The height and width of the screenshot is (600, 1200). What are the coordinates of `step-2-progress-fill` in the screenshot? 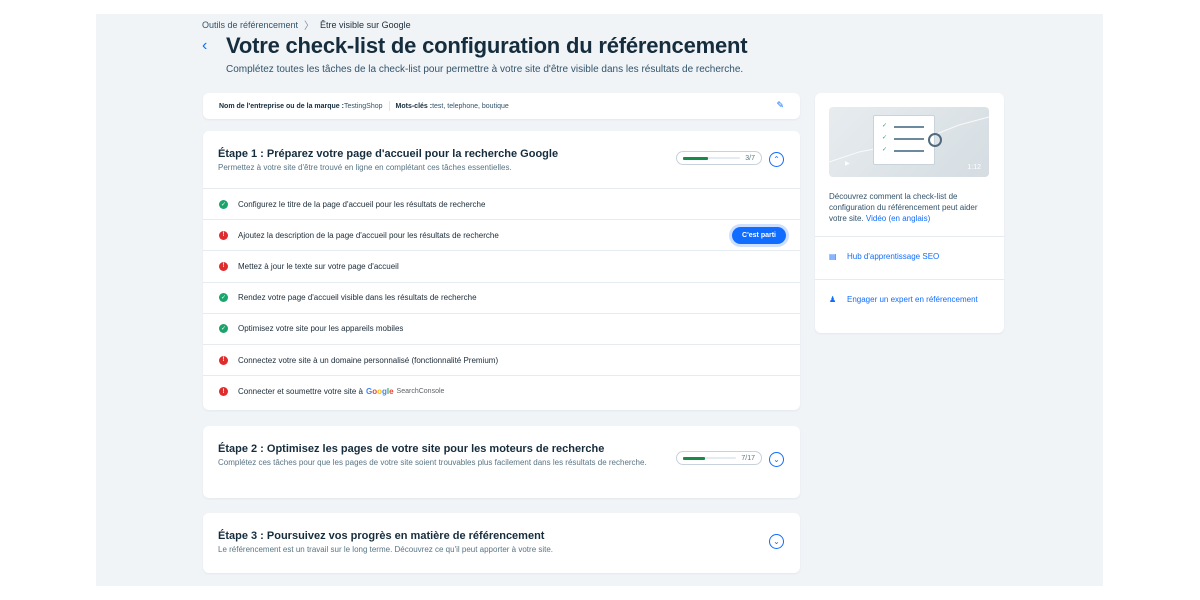 It's located at (694, 458).